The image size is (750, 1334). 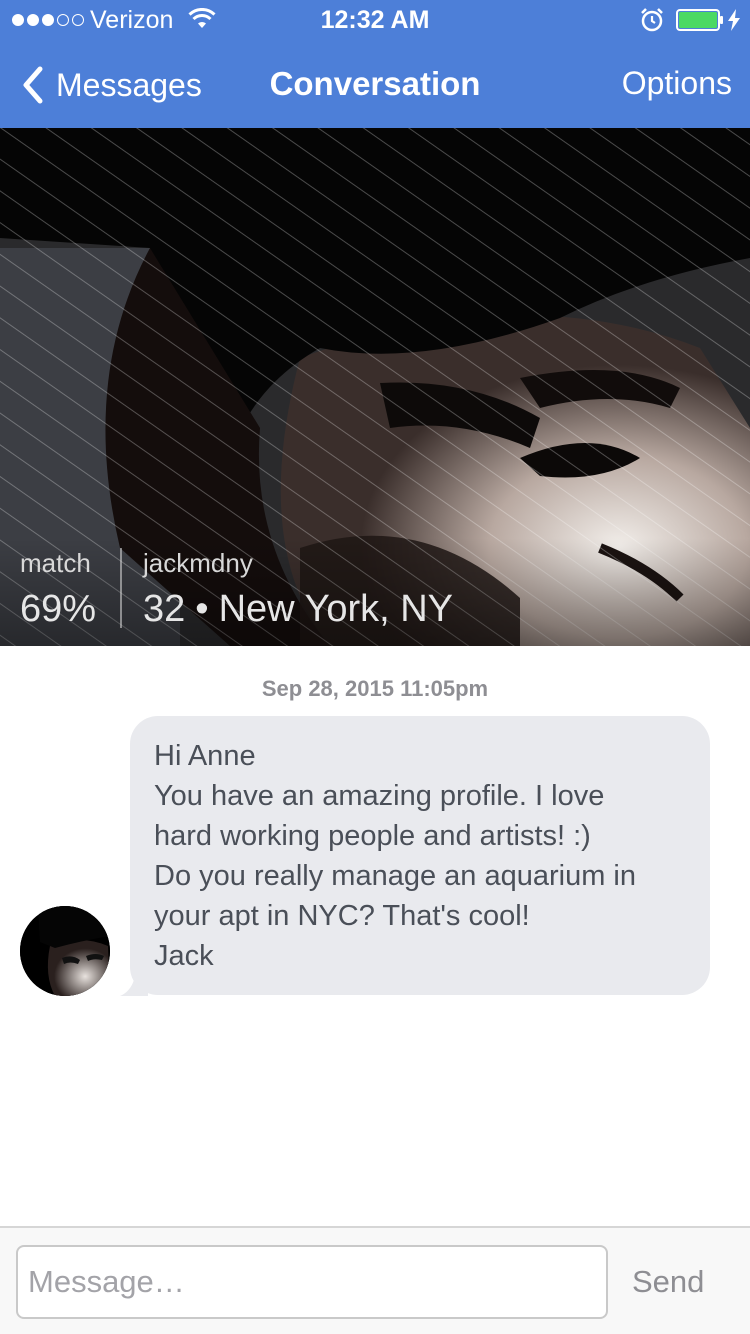 What do you see at coordinates (164, 609) in the screenshot?
I see `age: 32` at bounding box center [164, 609].